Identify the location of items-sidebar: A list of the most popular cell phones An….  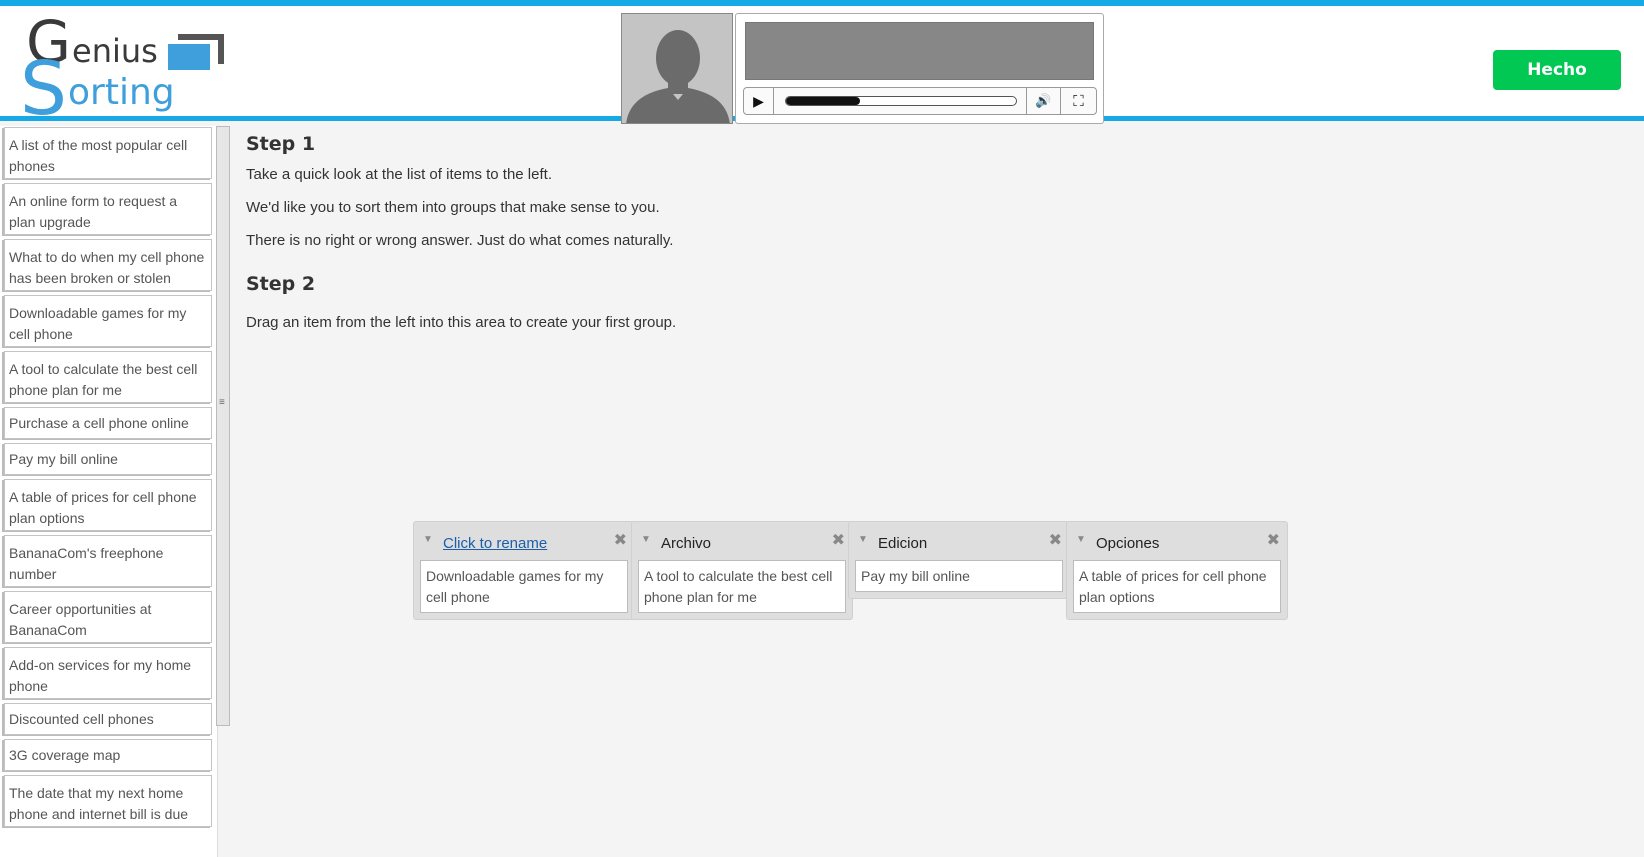
(109, 491).